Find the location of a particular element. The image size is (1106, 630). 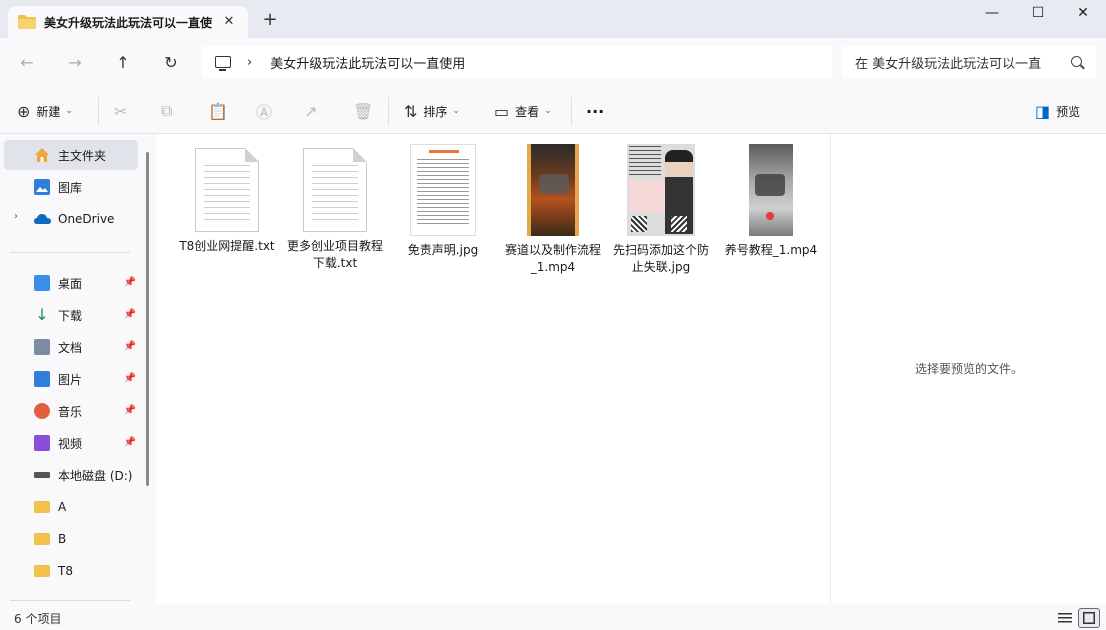

details-view-icon is located at coordinates (1065, 618).